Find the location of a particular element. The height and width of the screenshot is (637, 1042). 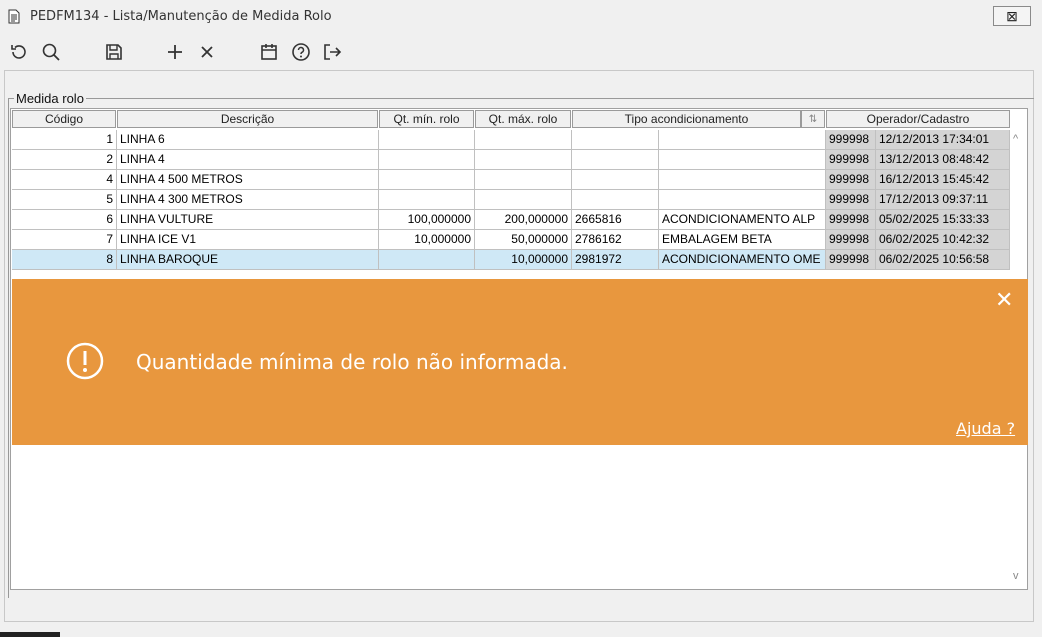

sort-icon: ⇅ is located at coordinates (813, 119).